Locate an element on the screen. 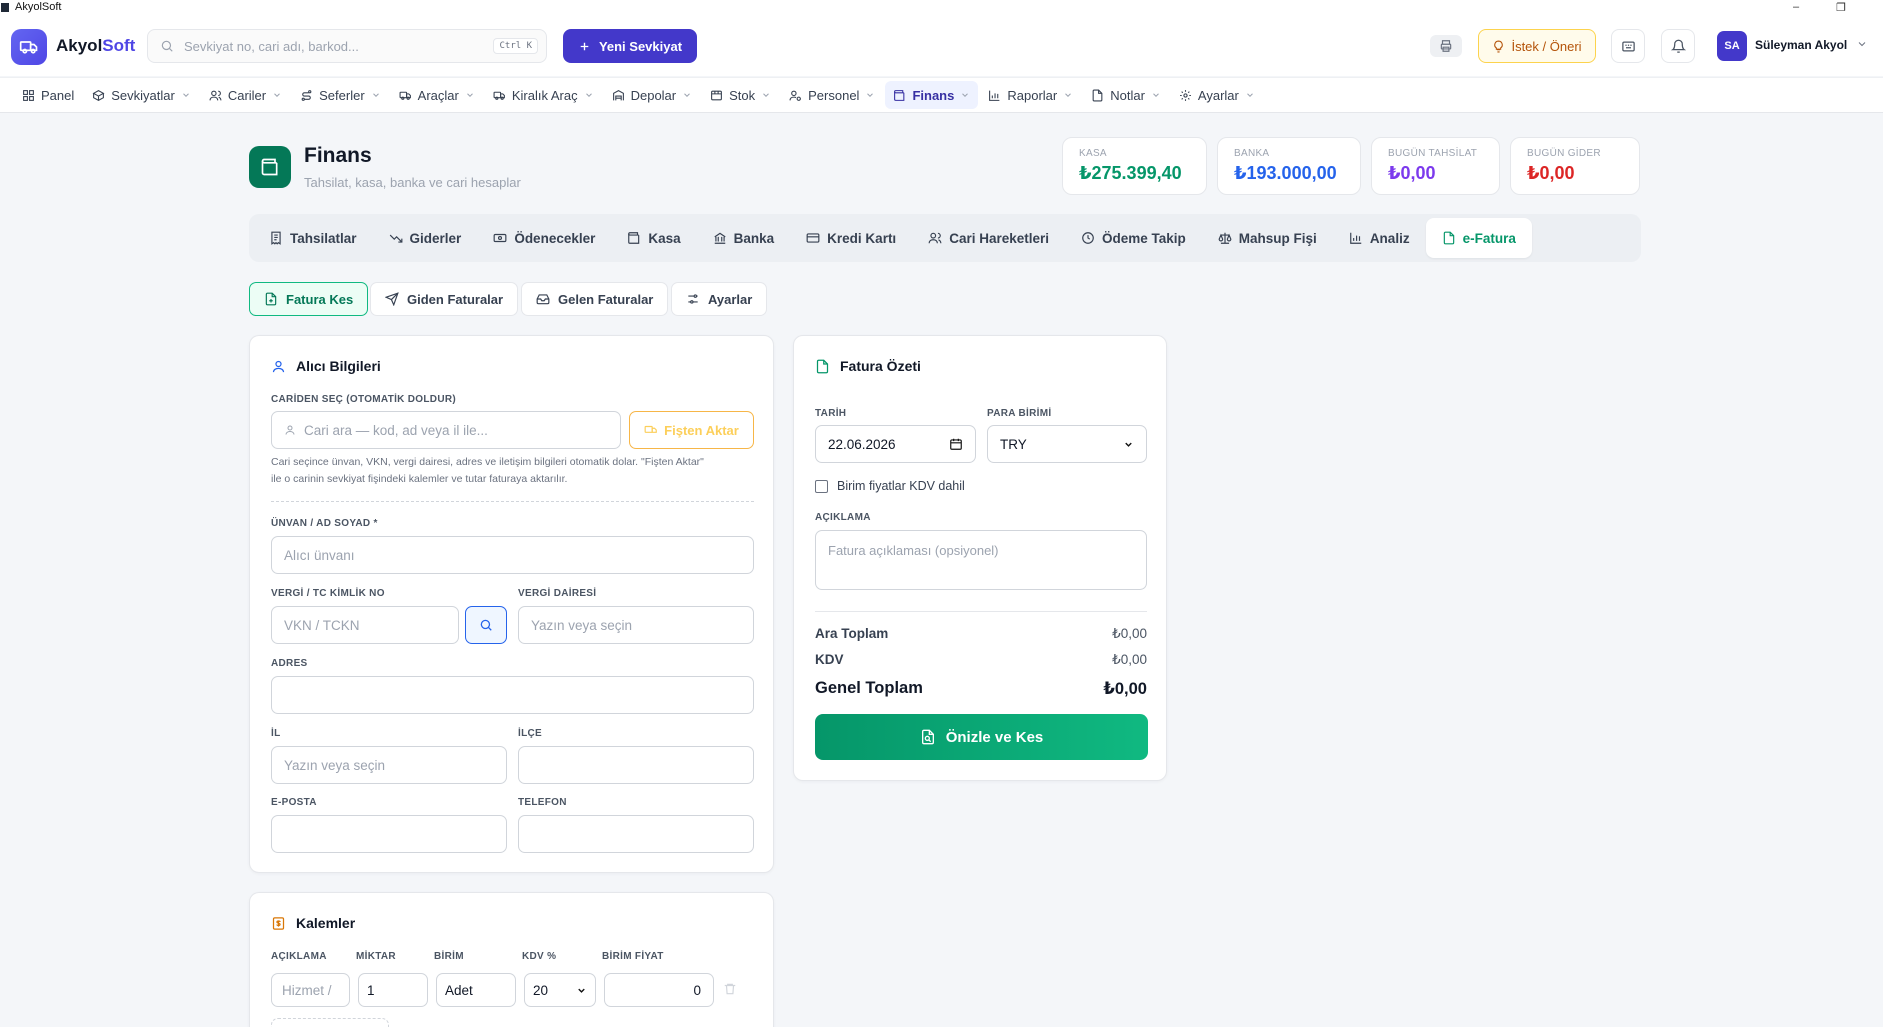 Image resolution: width=1883 pixels, height=1027 pixels. nav-item-personel: Personel is located at coordinates (832, 95).